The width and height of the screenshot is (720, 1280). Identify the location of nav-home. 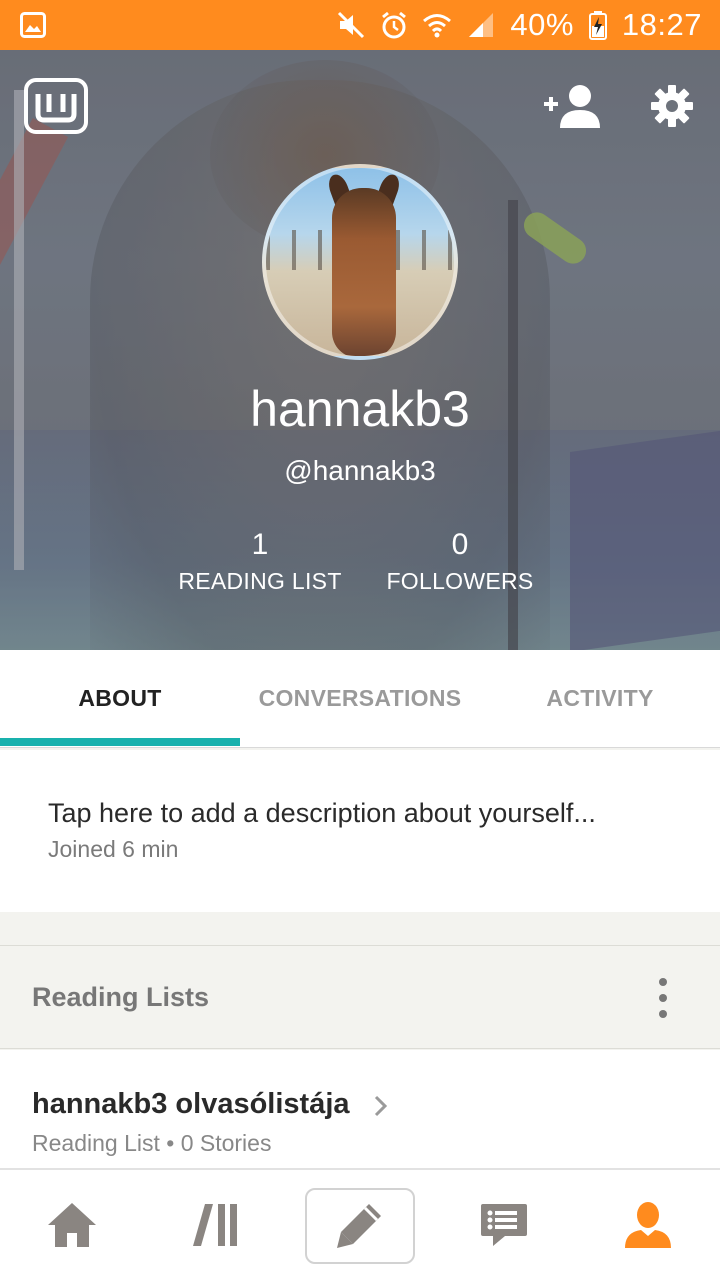
(72, 1225).